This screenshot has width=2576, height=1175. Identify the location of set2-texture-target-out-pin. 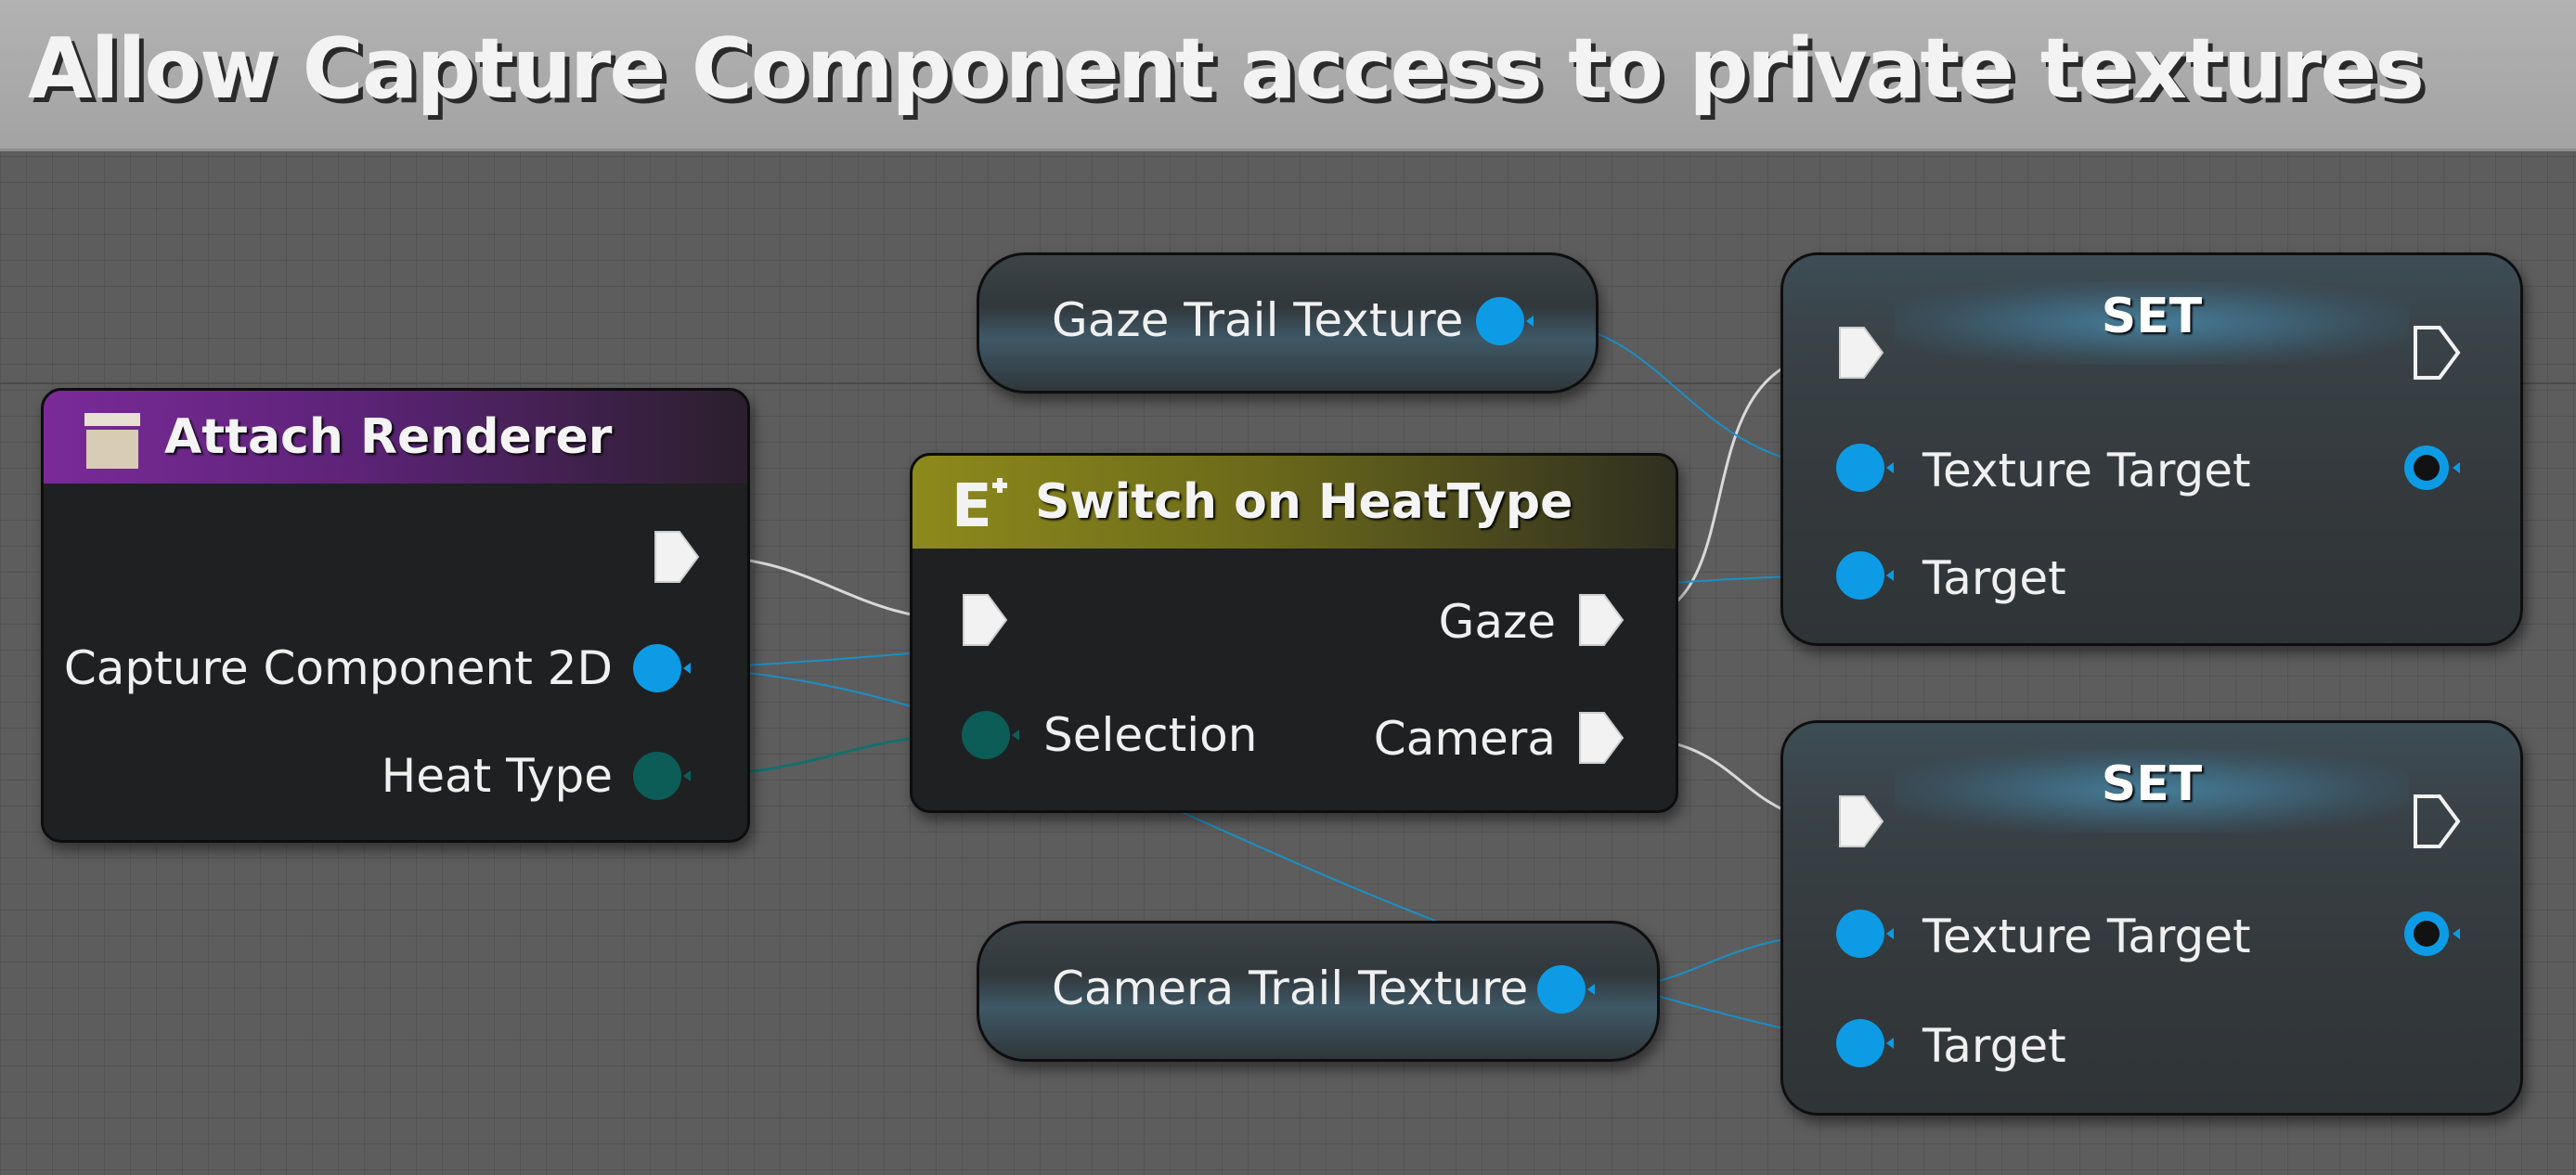
(2434, 934).